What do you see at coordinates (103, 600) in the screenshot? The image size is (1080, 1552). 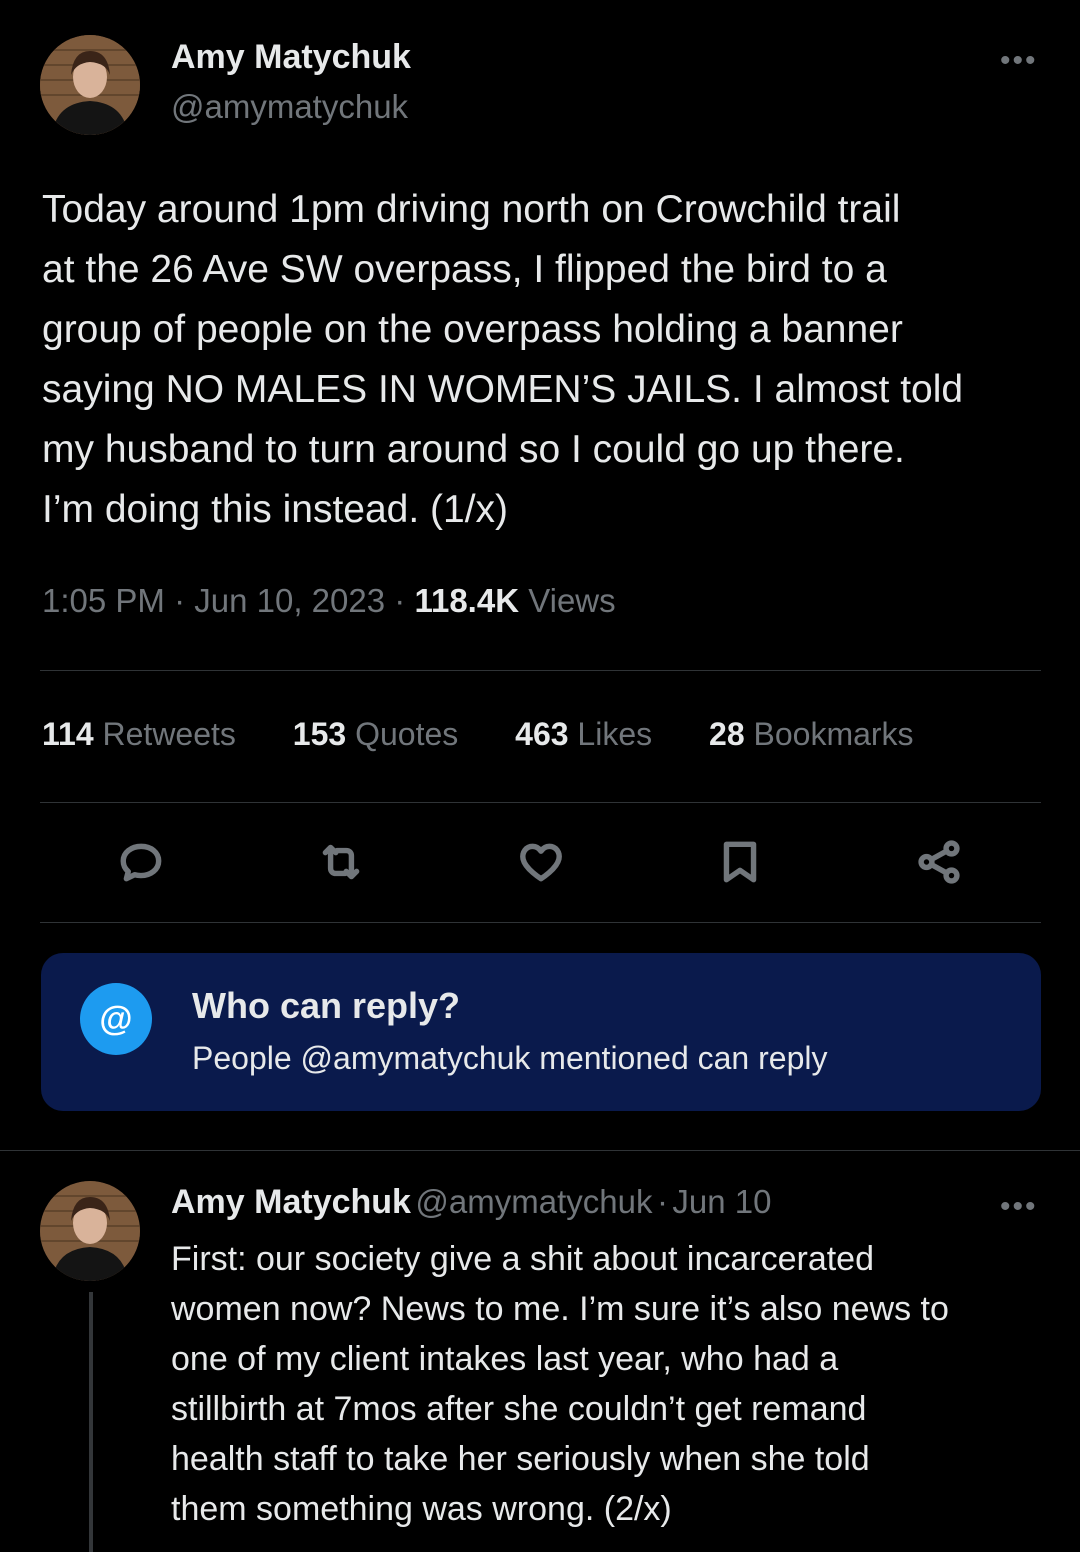 I see `tweet-time: 1:05 PM` at bounding box center [103, 600].